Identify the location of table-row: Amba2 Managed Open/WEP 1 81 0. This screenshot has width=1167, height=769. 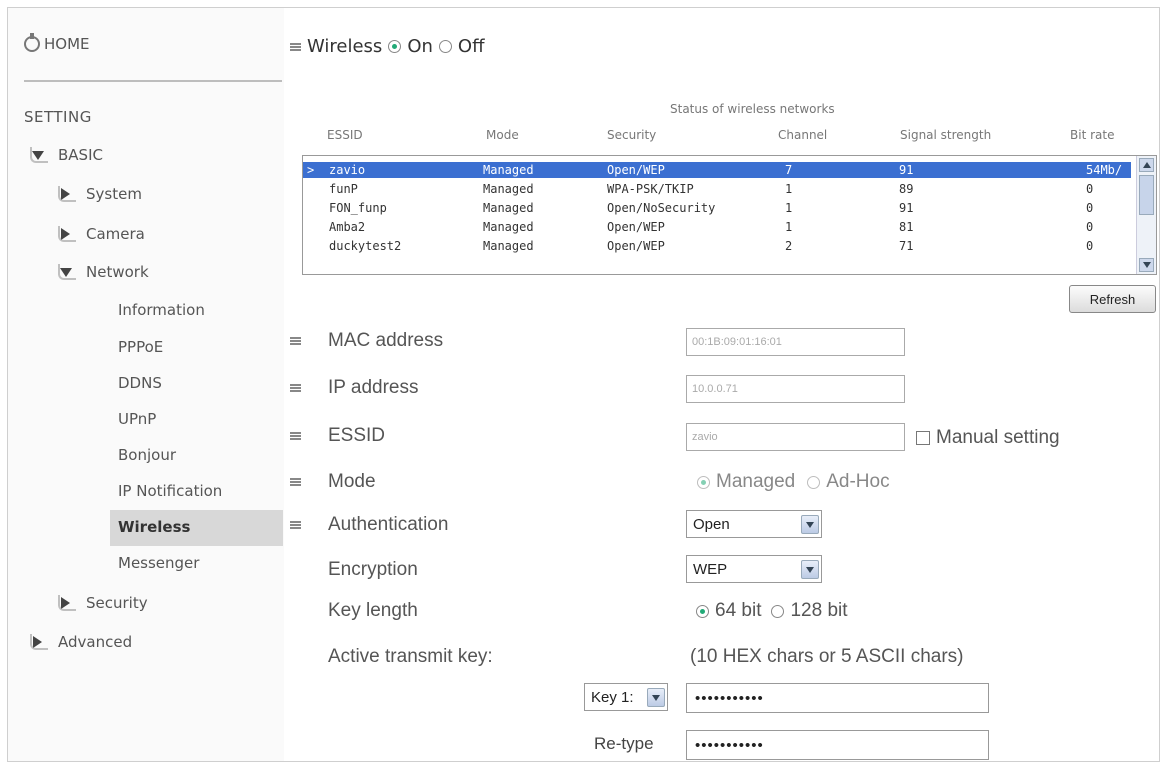
(717, 227).